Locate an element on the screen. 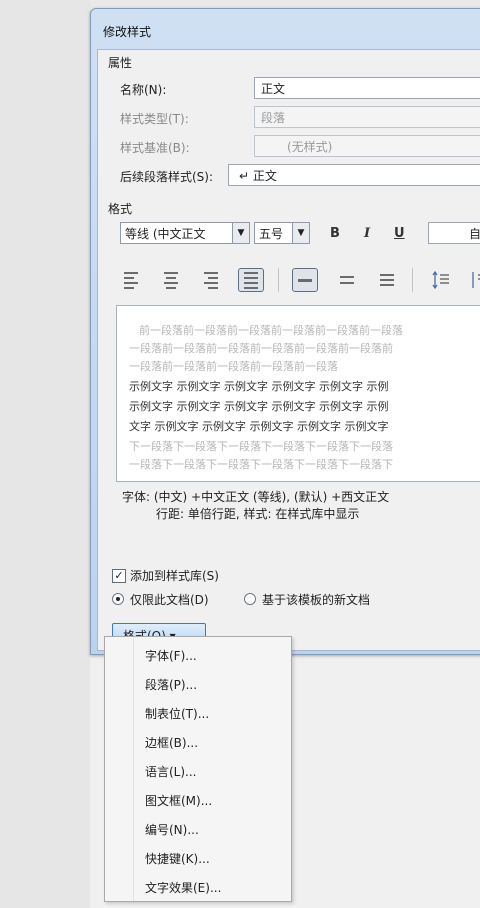 The width and height of the screenshot is (480, 908). add-to-gallery-checkbox: ✓ is located at coordinates (119, 576).